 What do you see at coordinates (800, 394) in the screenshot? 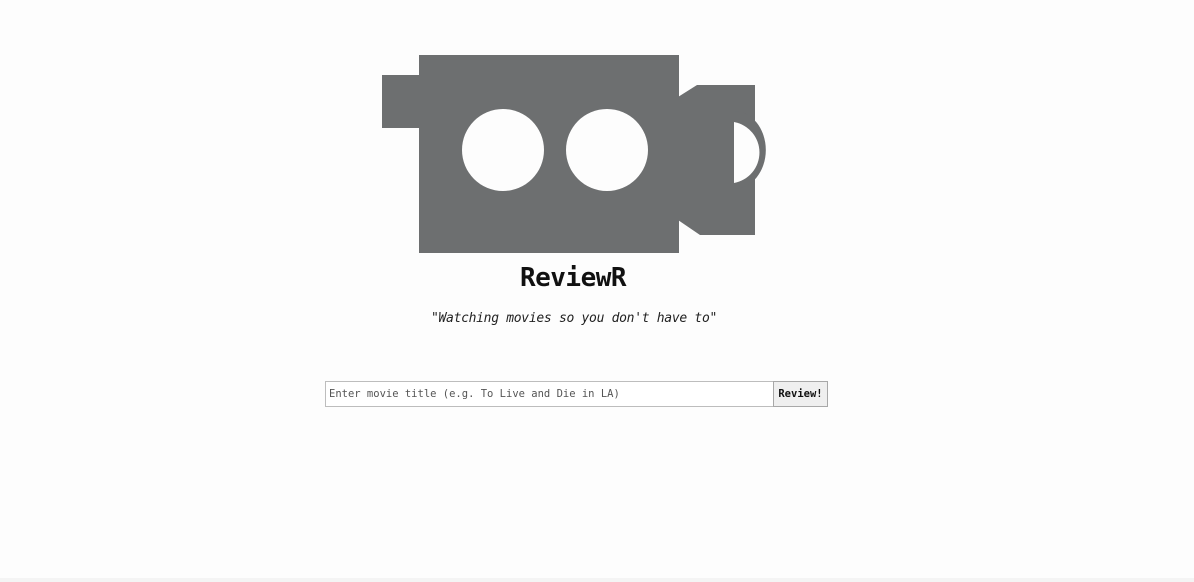
I see `review-button: Review!` at bounding box center [800, 394].